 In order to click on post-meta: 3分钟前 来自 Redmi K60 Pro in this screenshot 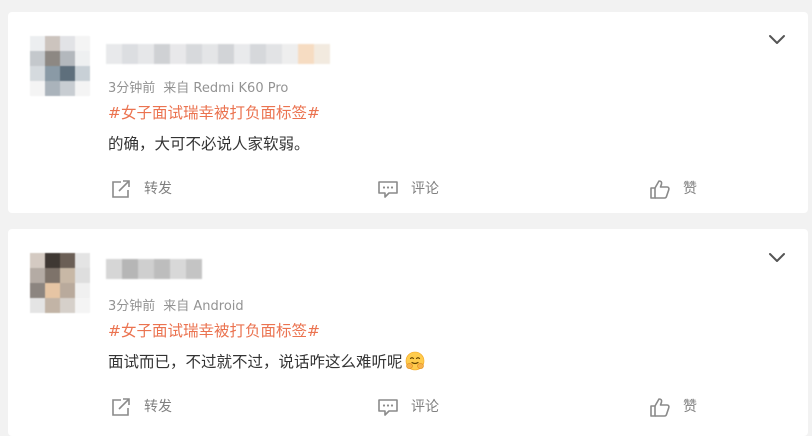, I will do `click(198, 86)`.